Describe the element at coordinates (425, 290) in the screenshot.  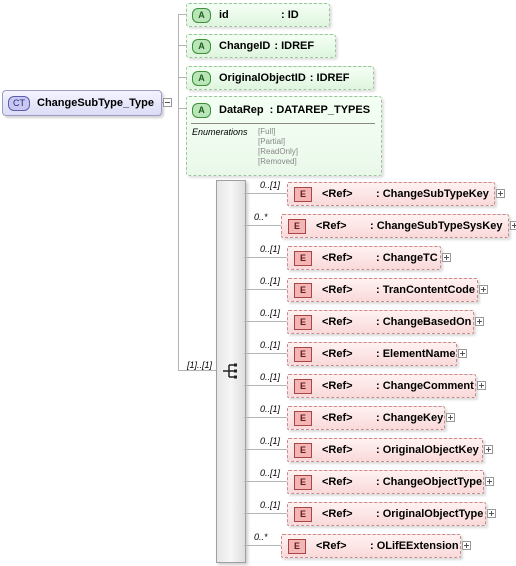
I see `element-type: : TranContentCode` at that location.